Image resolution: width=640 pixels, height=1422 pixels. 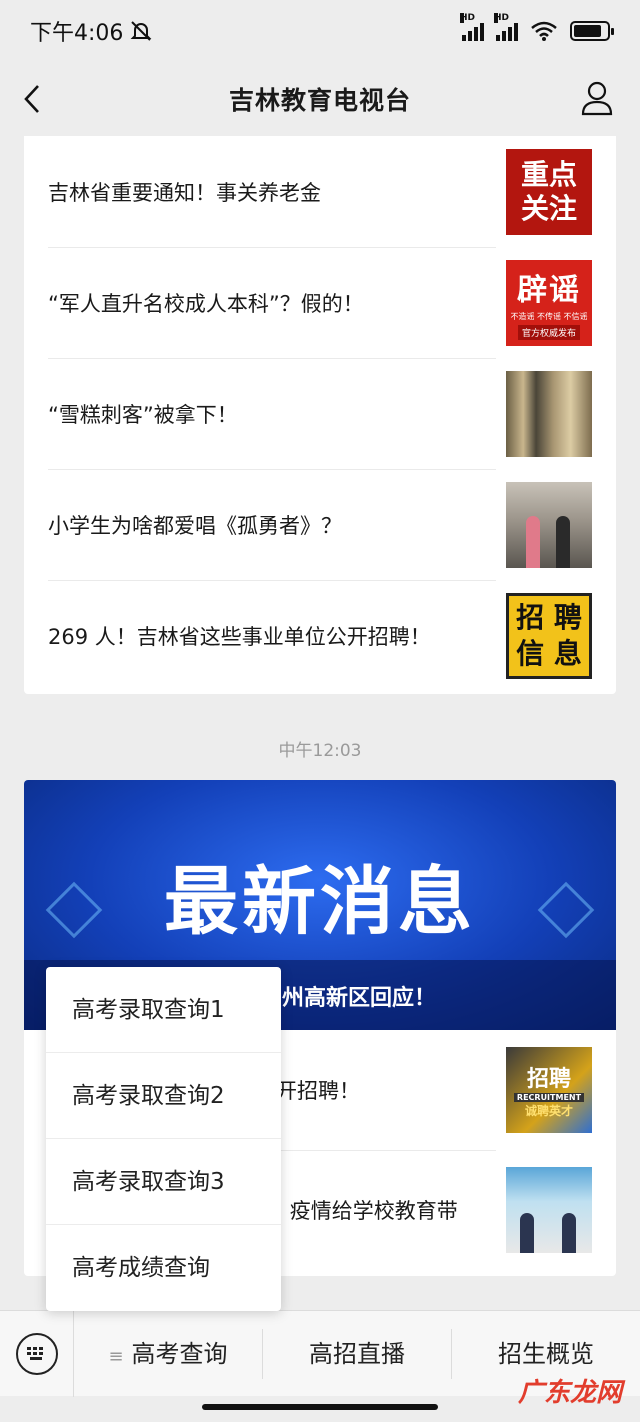 I want to click on article-item: 小学生为啥都爱唱《孤勇者》？, so click(x=320, y=524).